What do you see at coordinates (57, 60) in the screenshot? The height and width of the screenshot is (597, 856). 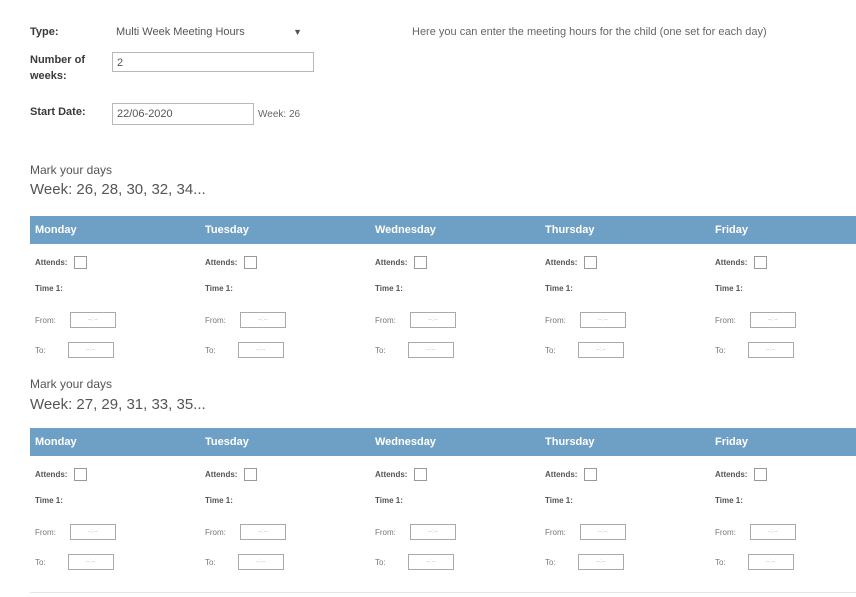 I see `weeks-label-line1: Number of` at bounding box center [57, 60].